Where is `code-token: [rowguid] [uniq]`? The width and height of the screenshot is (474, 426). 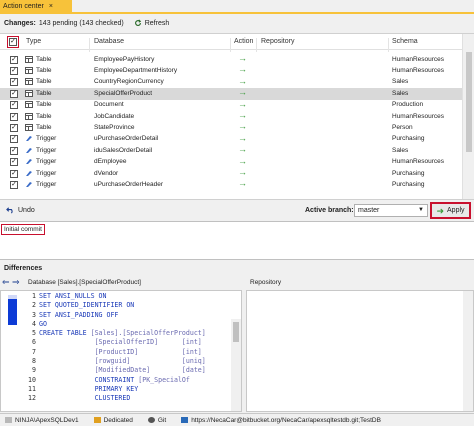
code-token: [rowguid] [uniq] is located at coordinates (122, 361).